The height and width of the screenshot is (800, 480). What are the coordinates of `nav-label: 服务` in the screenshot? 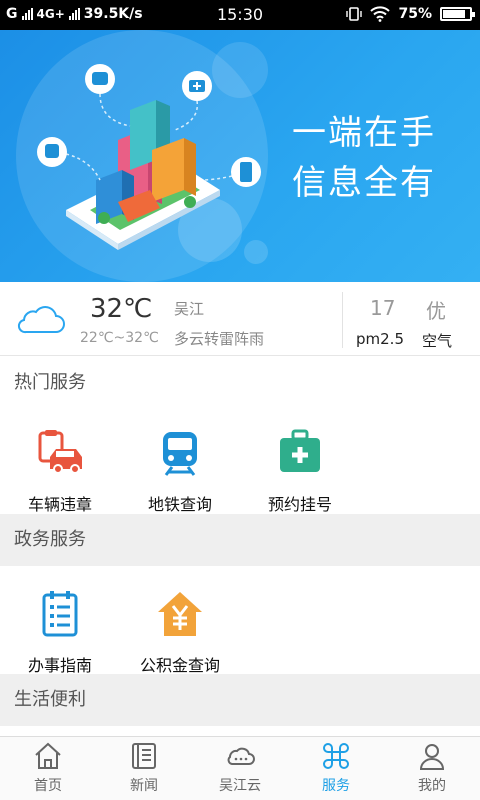 It's located at (336, 786).